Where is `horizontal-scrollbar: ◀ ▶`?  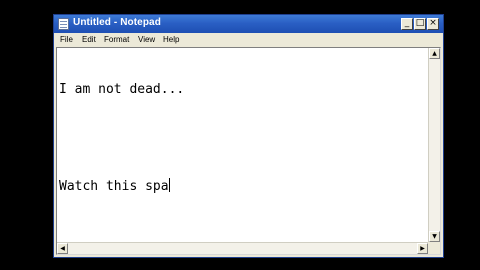
horizontal-scrollbar: ◀ ▶ is located at coordinates (242, 248).